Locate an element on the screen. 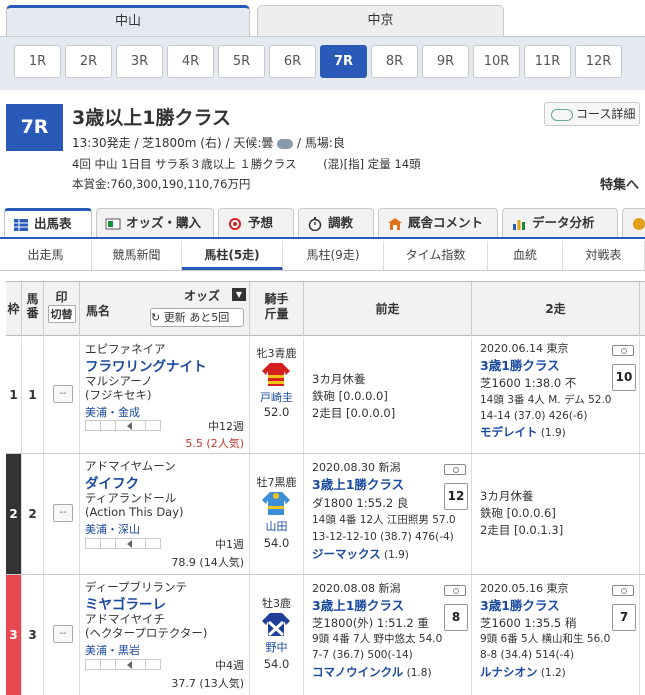 This screenshot has height=695, width=645. prev1-cell: 3カ月休養 鉄砲 [0.0.0.0] 2走目 [0.0.0.0] is located at coordinates (388, 395).